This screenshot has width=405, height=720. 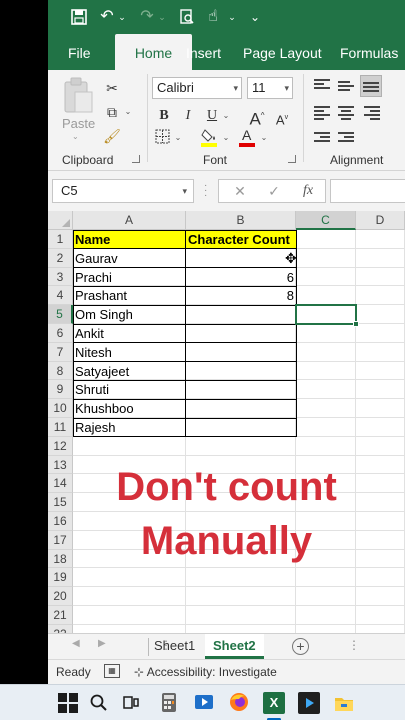 I want to click on cell-a5: Om Singh, so click(x=129, y=314).